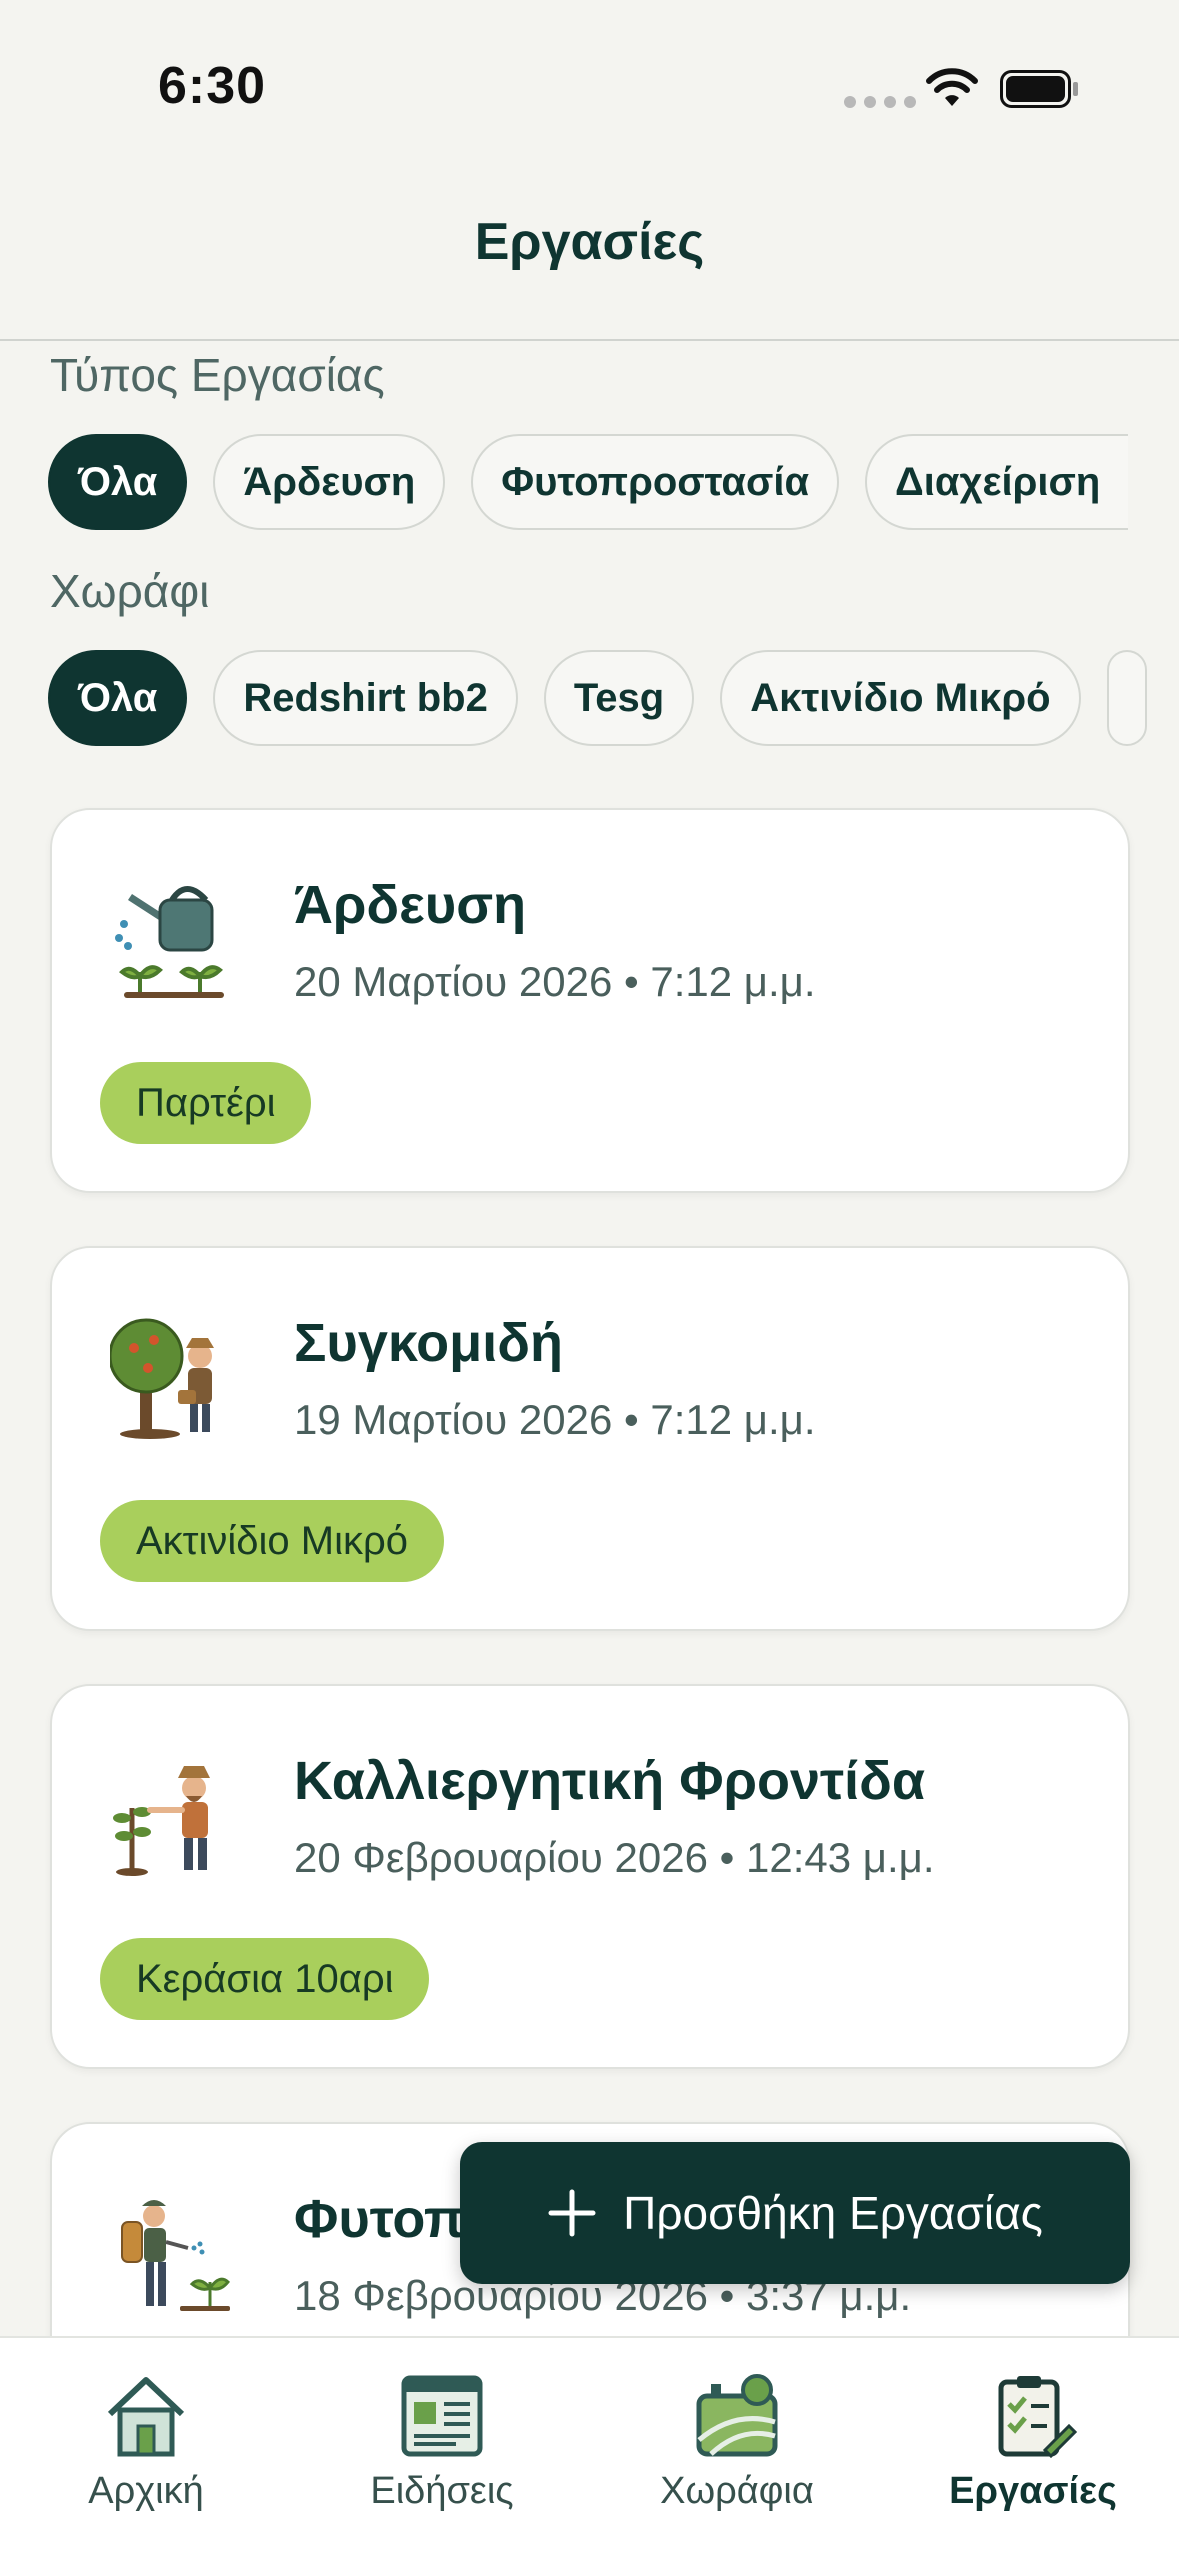 The height and width of the screenshot is (2556, 1179). I want to click on status-bar: 6:30, so click(589, 85).